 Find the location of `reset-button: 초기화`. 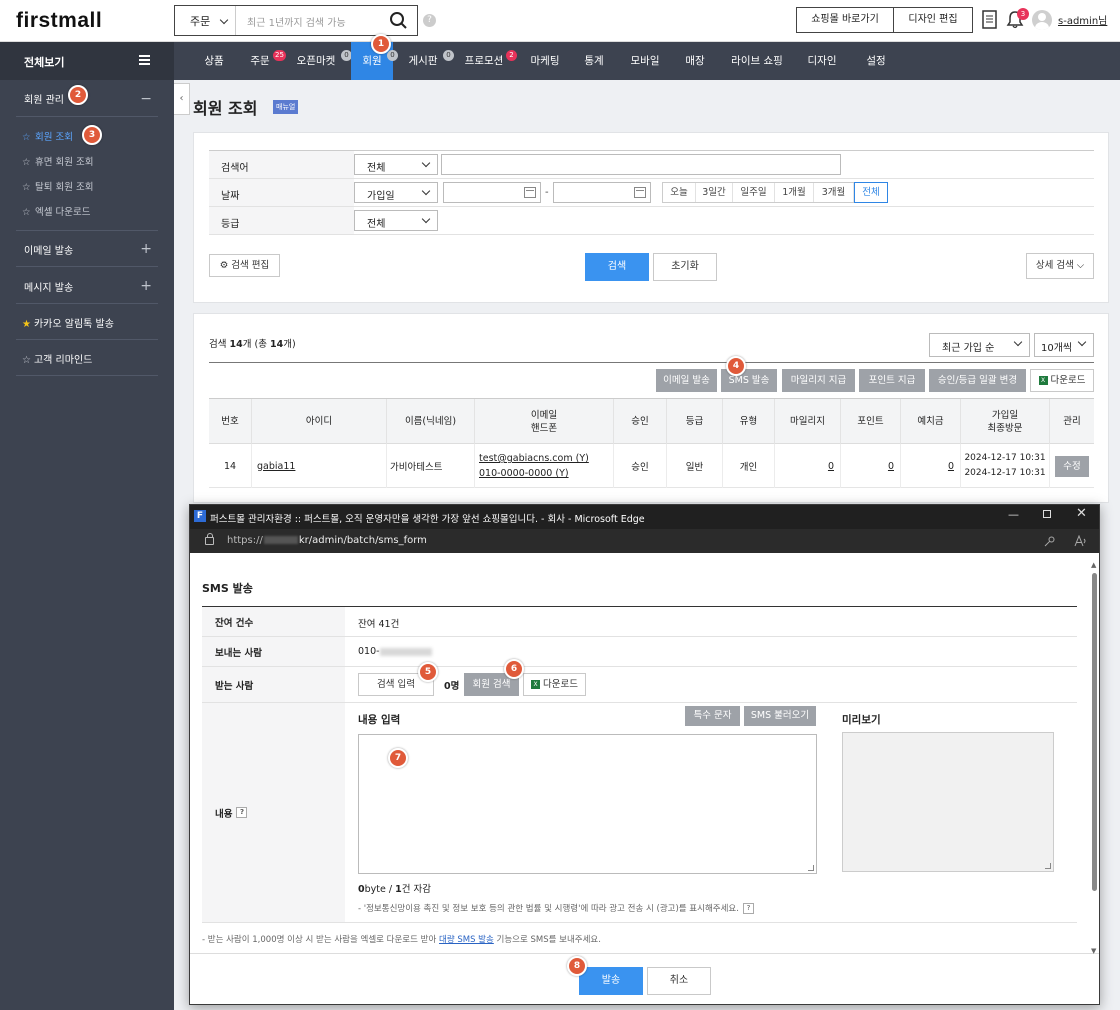

reset-button: 초기화 is located at coordinates (685, 267).